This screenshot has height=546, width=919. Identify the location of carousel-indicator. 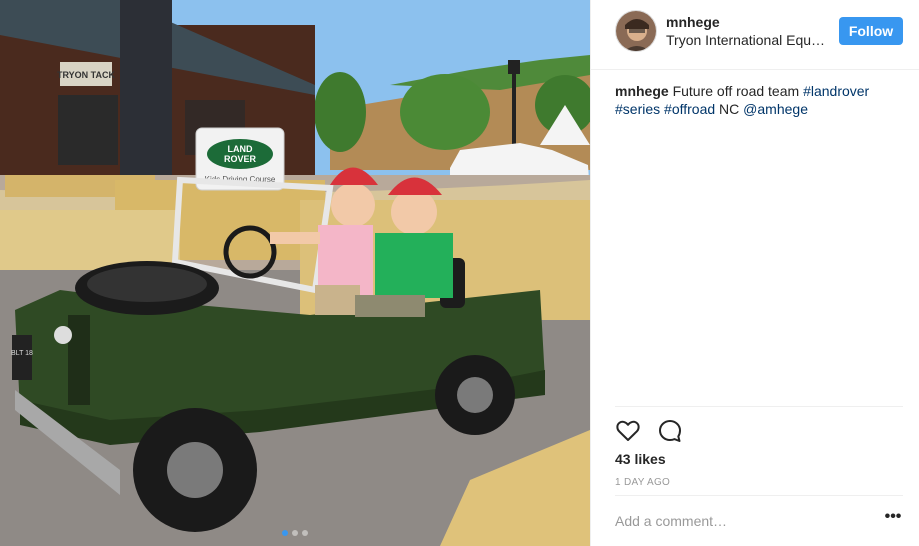
(295, 533).